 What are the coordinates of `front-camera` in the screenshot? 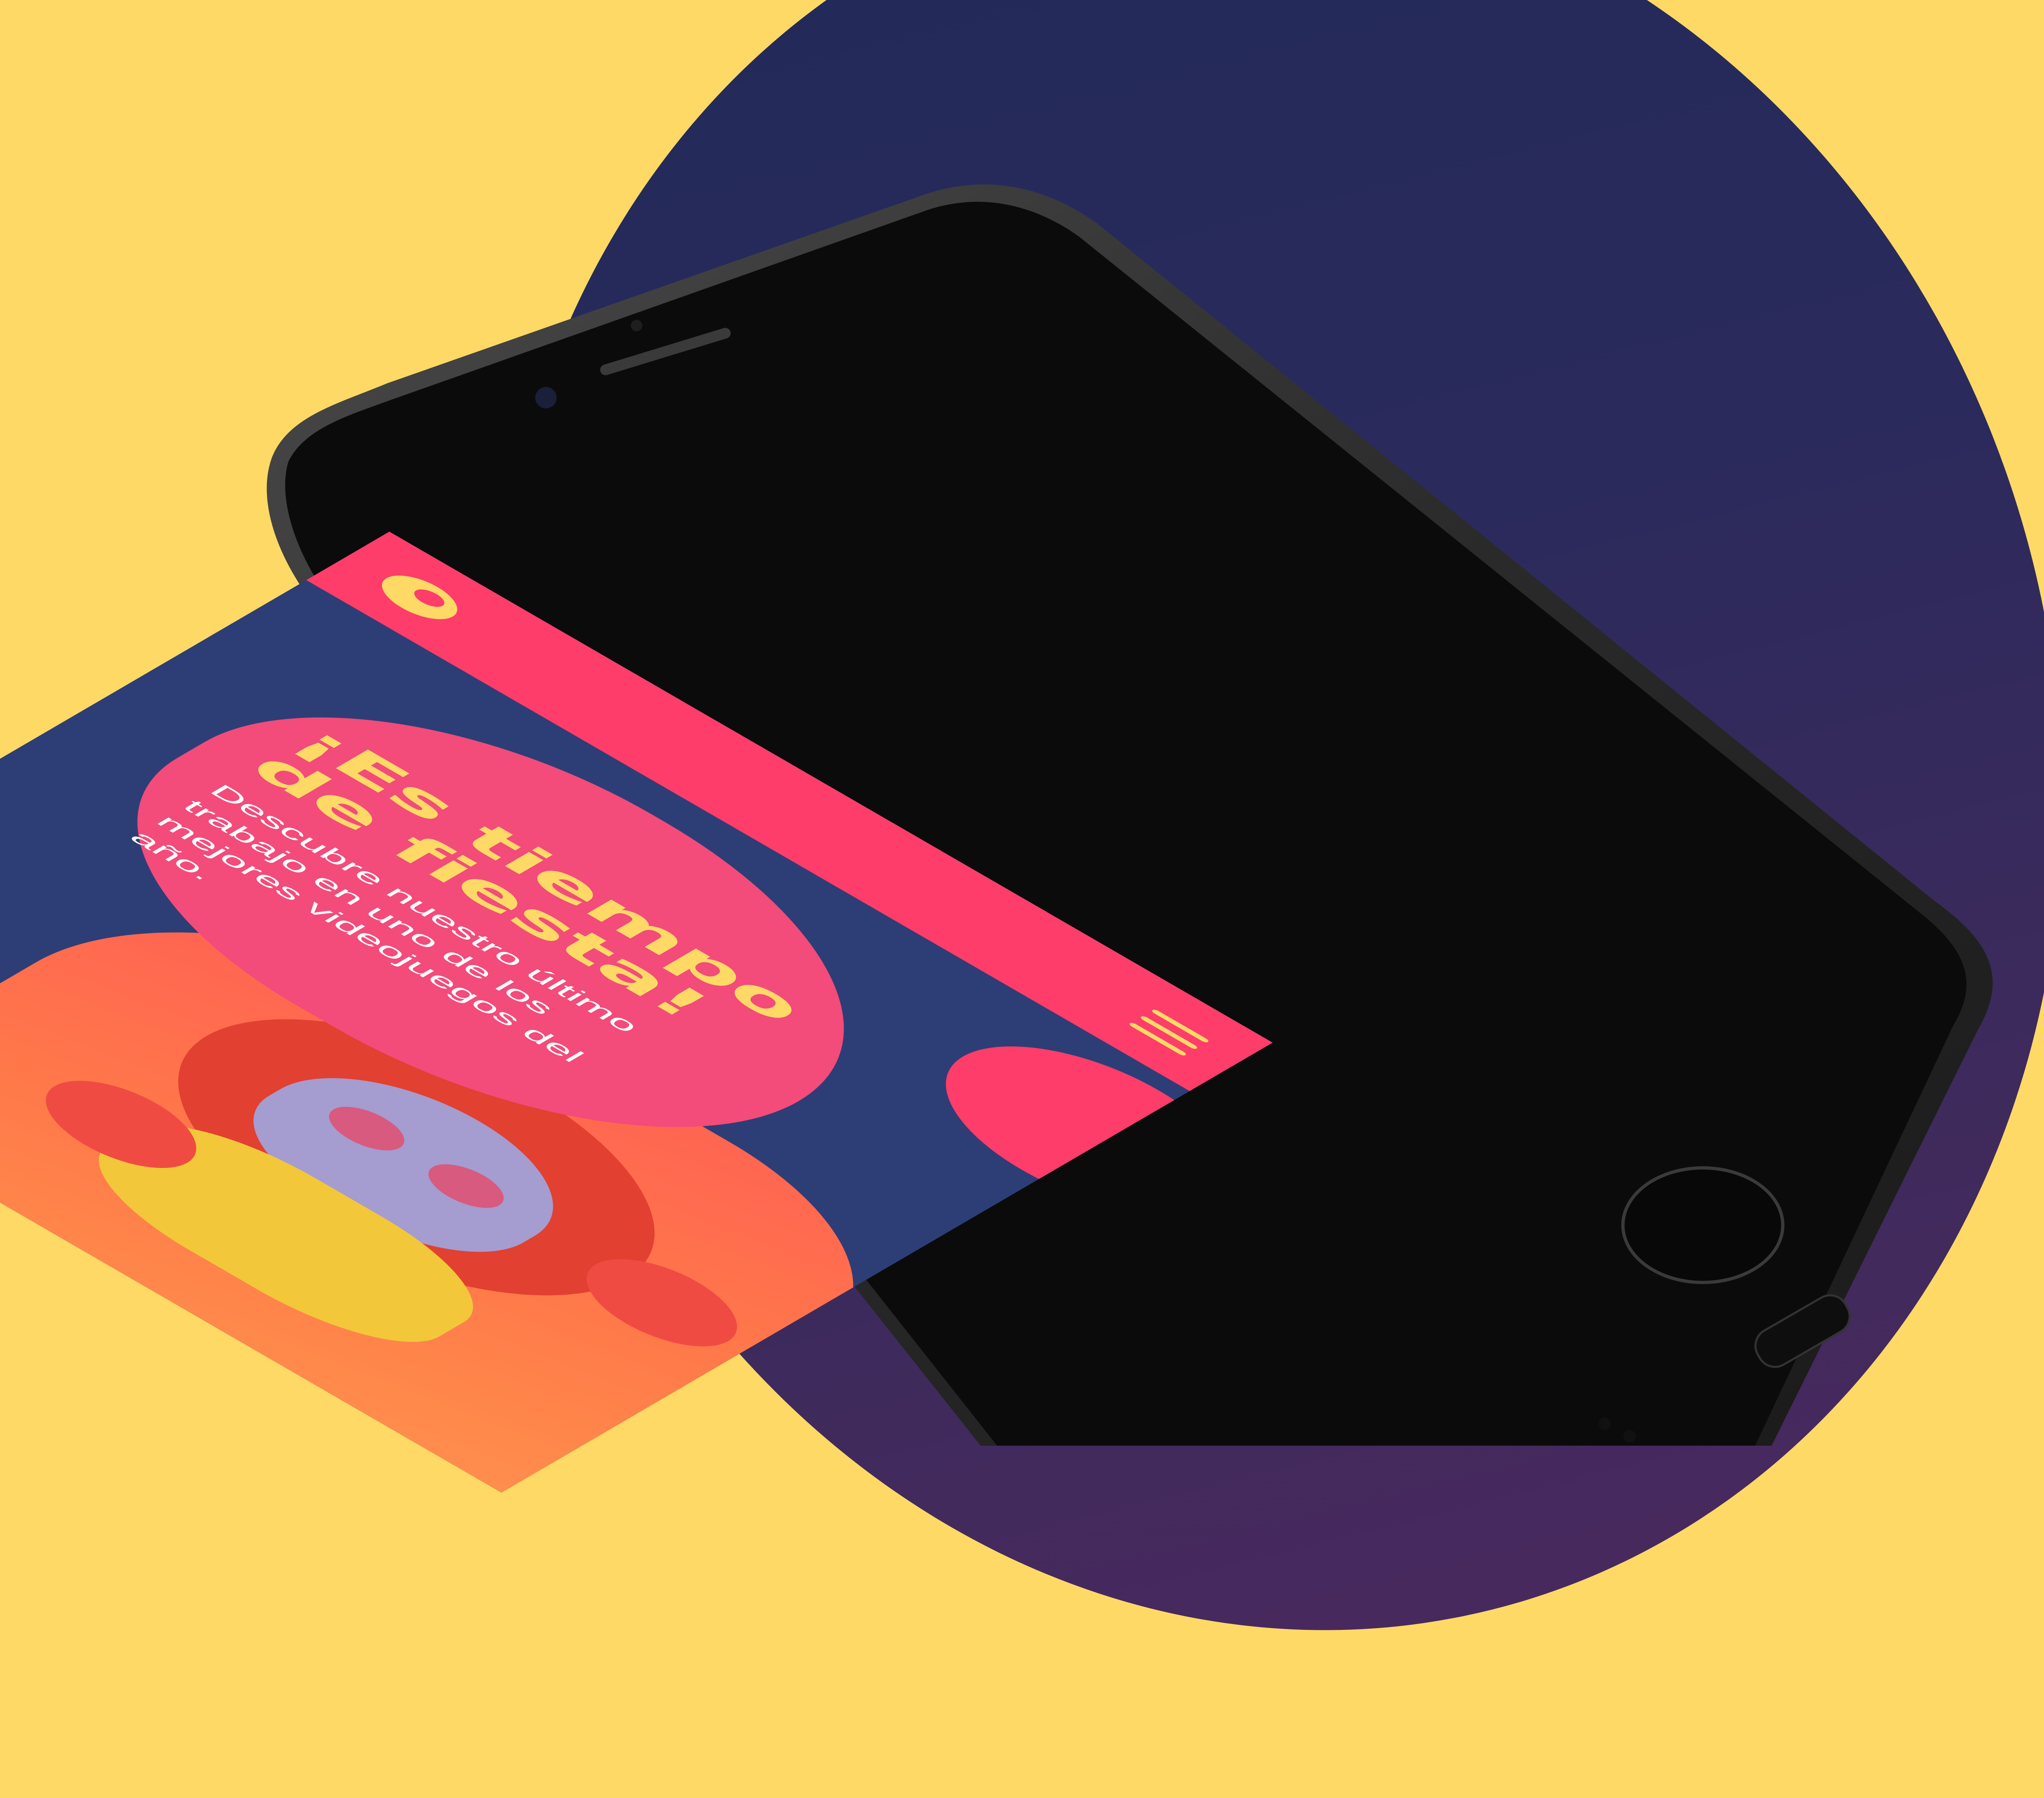 It's located at (546, 397).